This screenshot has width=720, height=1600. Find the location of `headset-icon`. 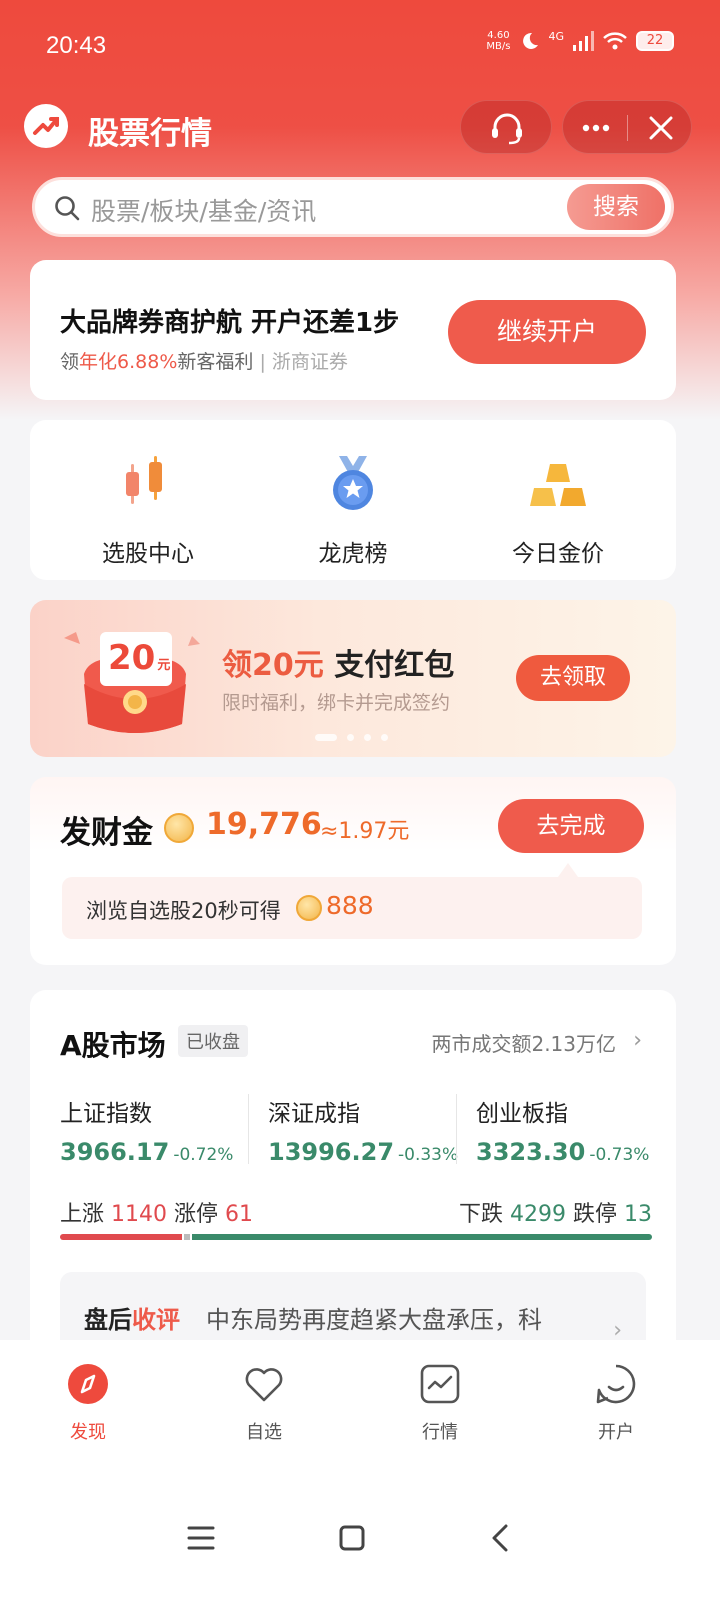

headset-icon is located at coordinates (507, 129).